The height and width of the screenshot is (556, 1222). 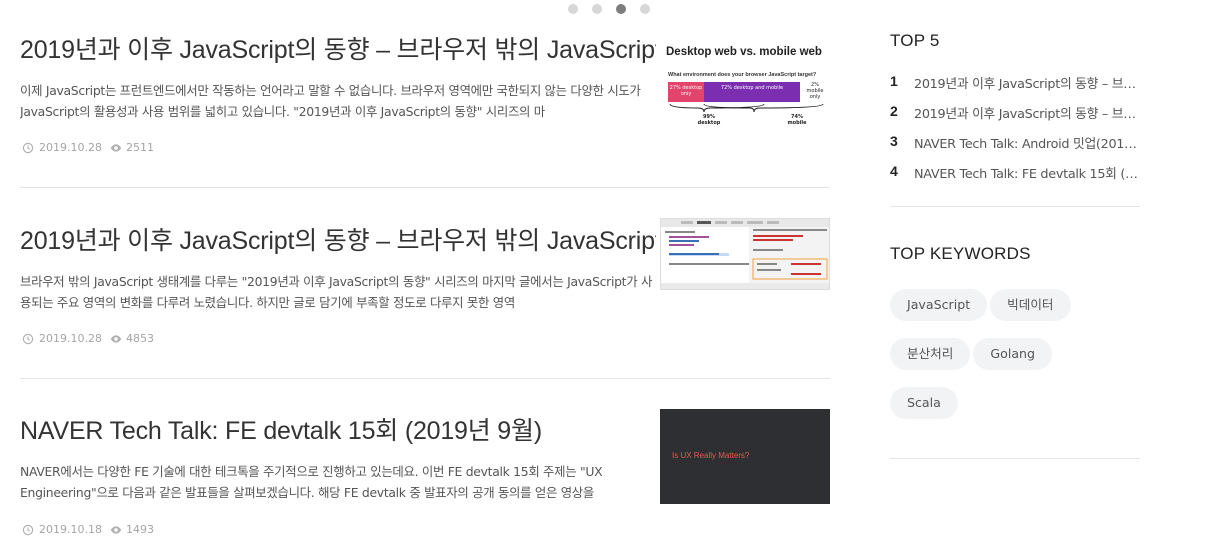 I want to click on top5-heading: TOP 5, so click(x=915, y=40).